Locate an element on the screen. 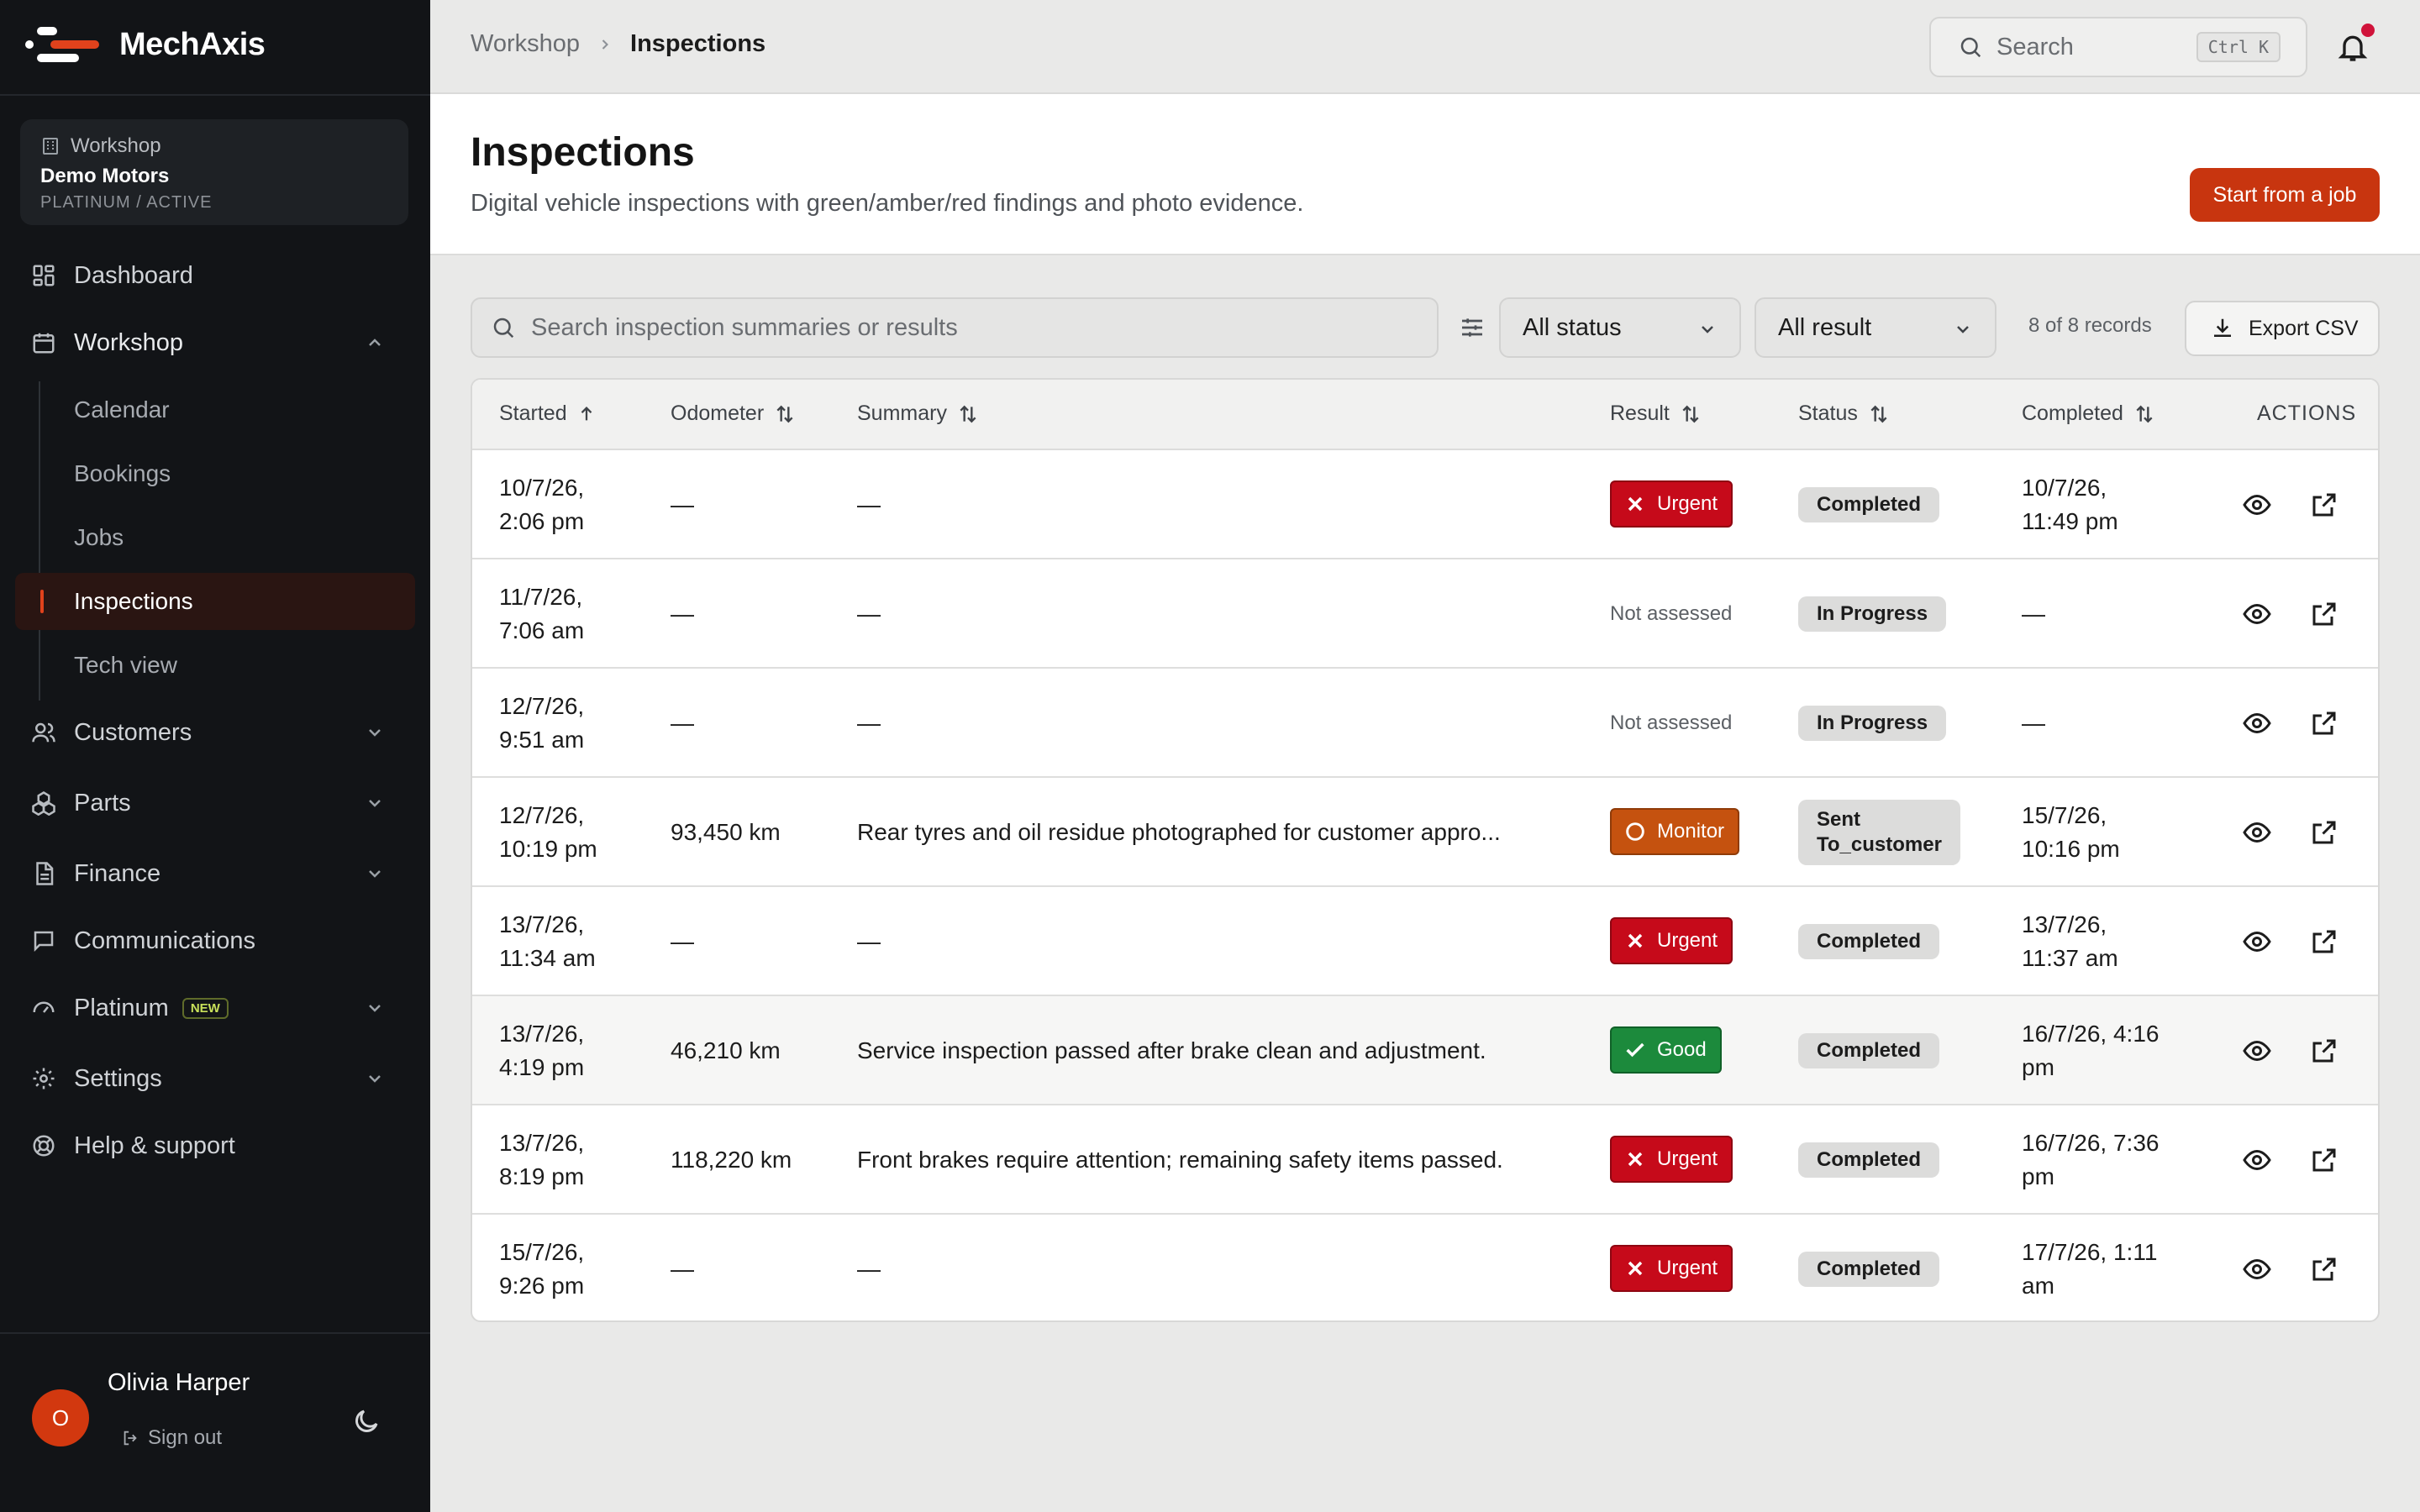  nav-inspections: Inspections is located at coordinates (215, 601).